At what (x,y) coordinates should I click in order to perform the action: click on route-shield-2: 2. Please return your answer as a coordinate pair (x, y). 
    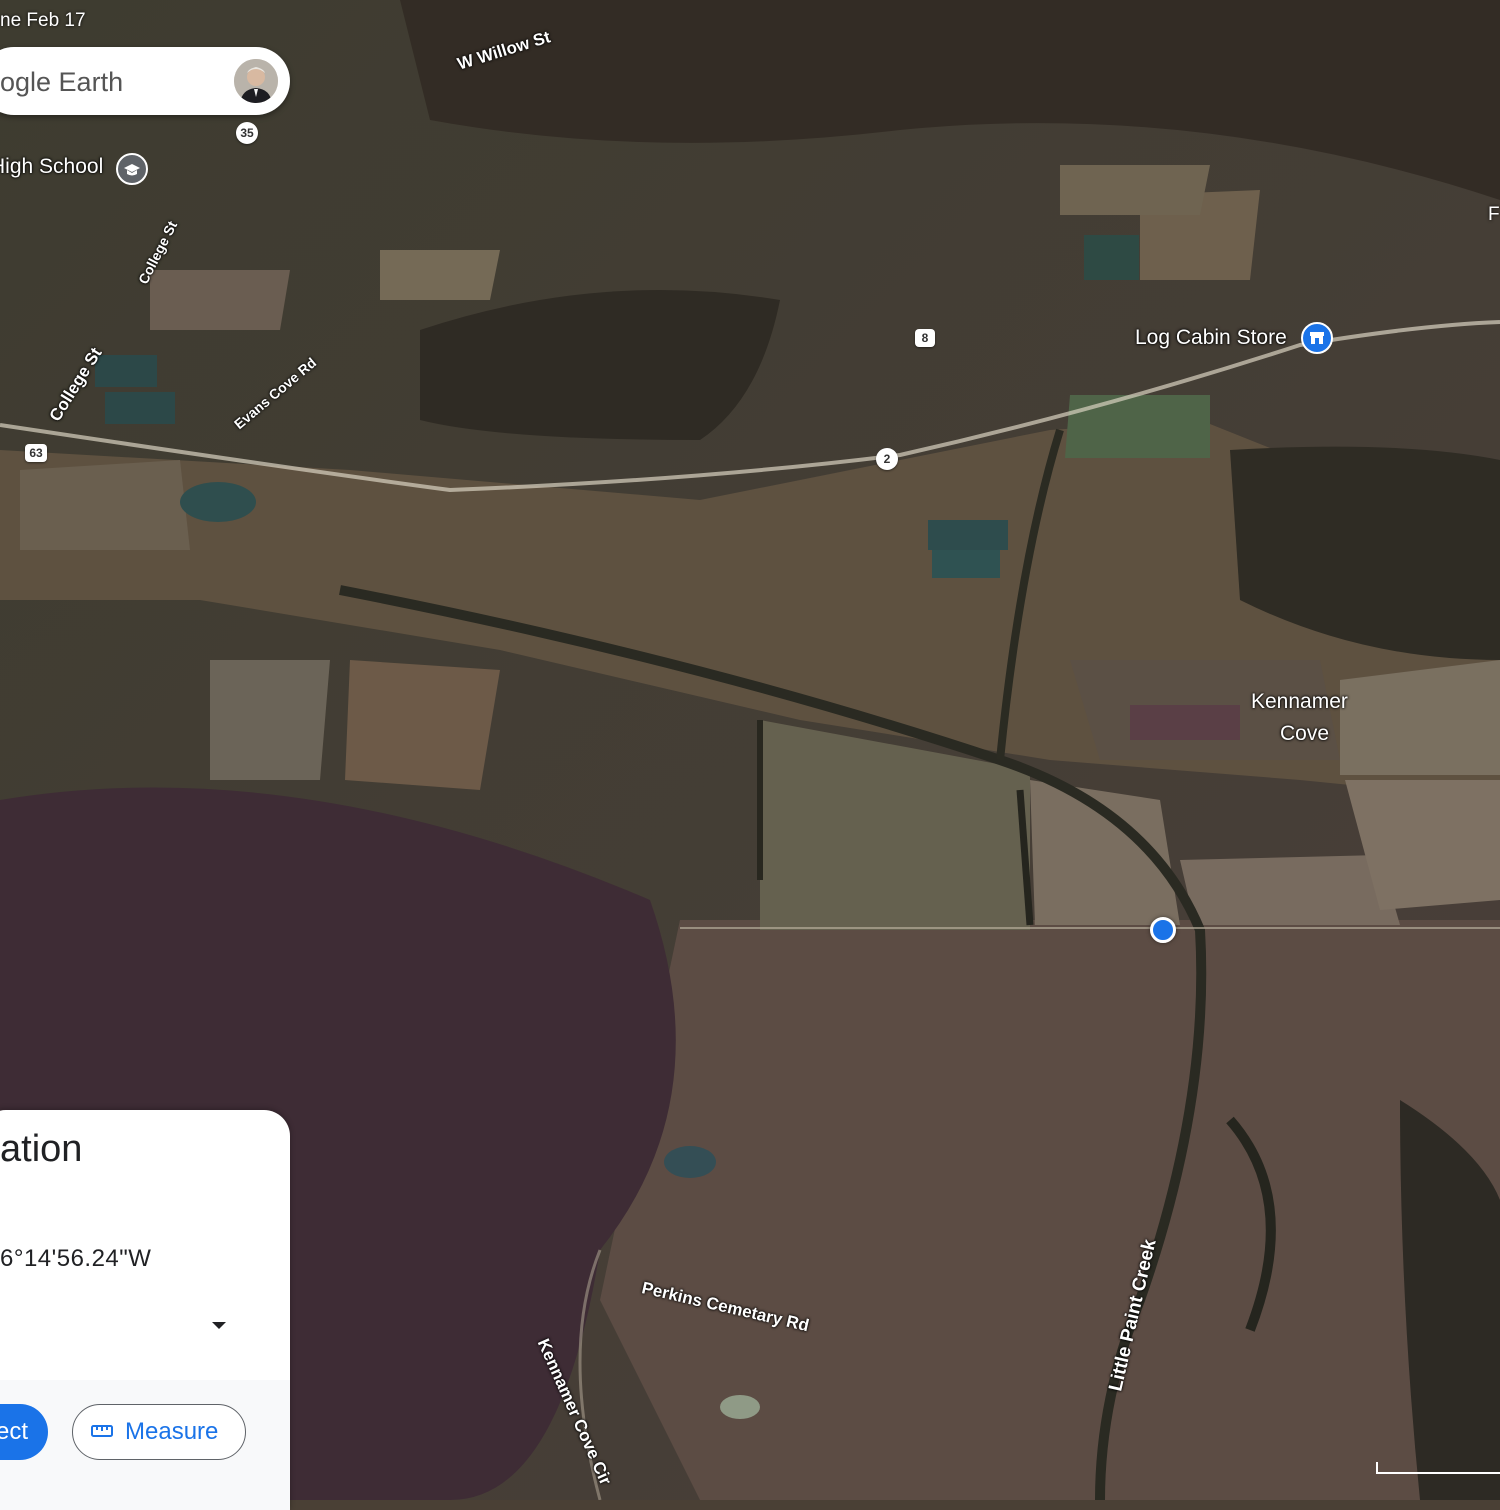
    Looking at the image, I should click on (887, 459).